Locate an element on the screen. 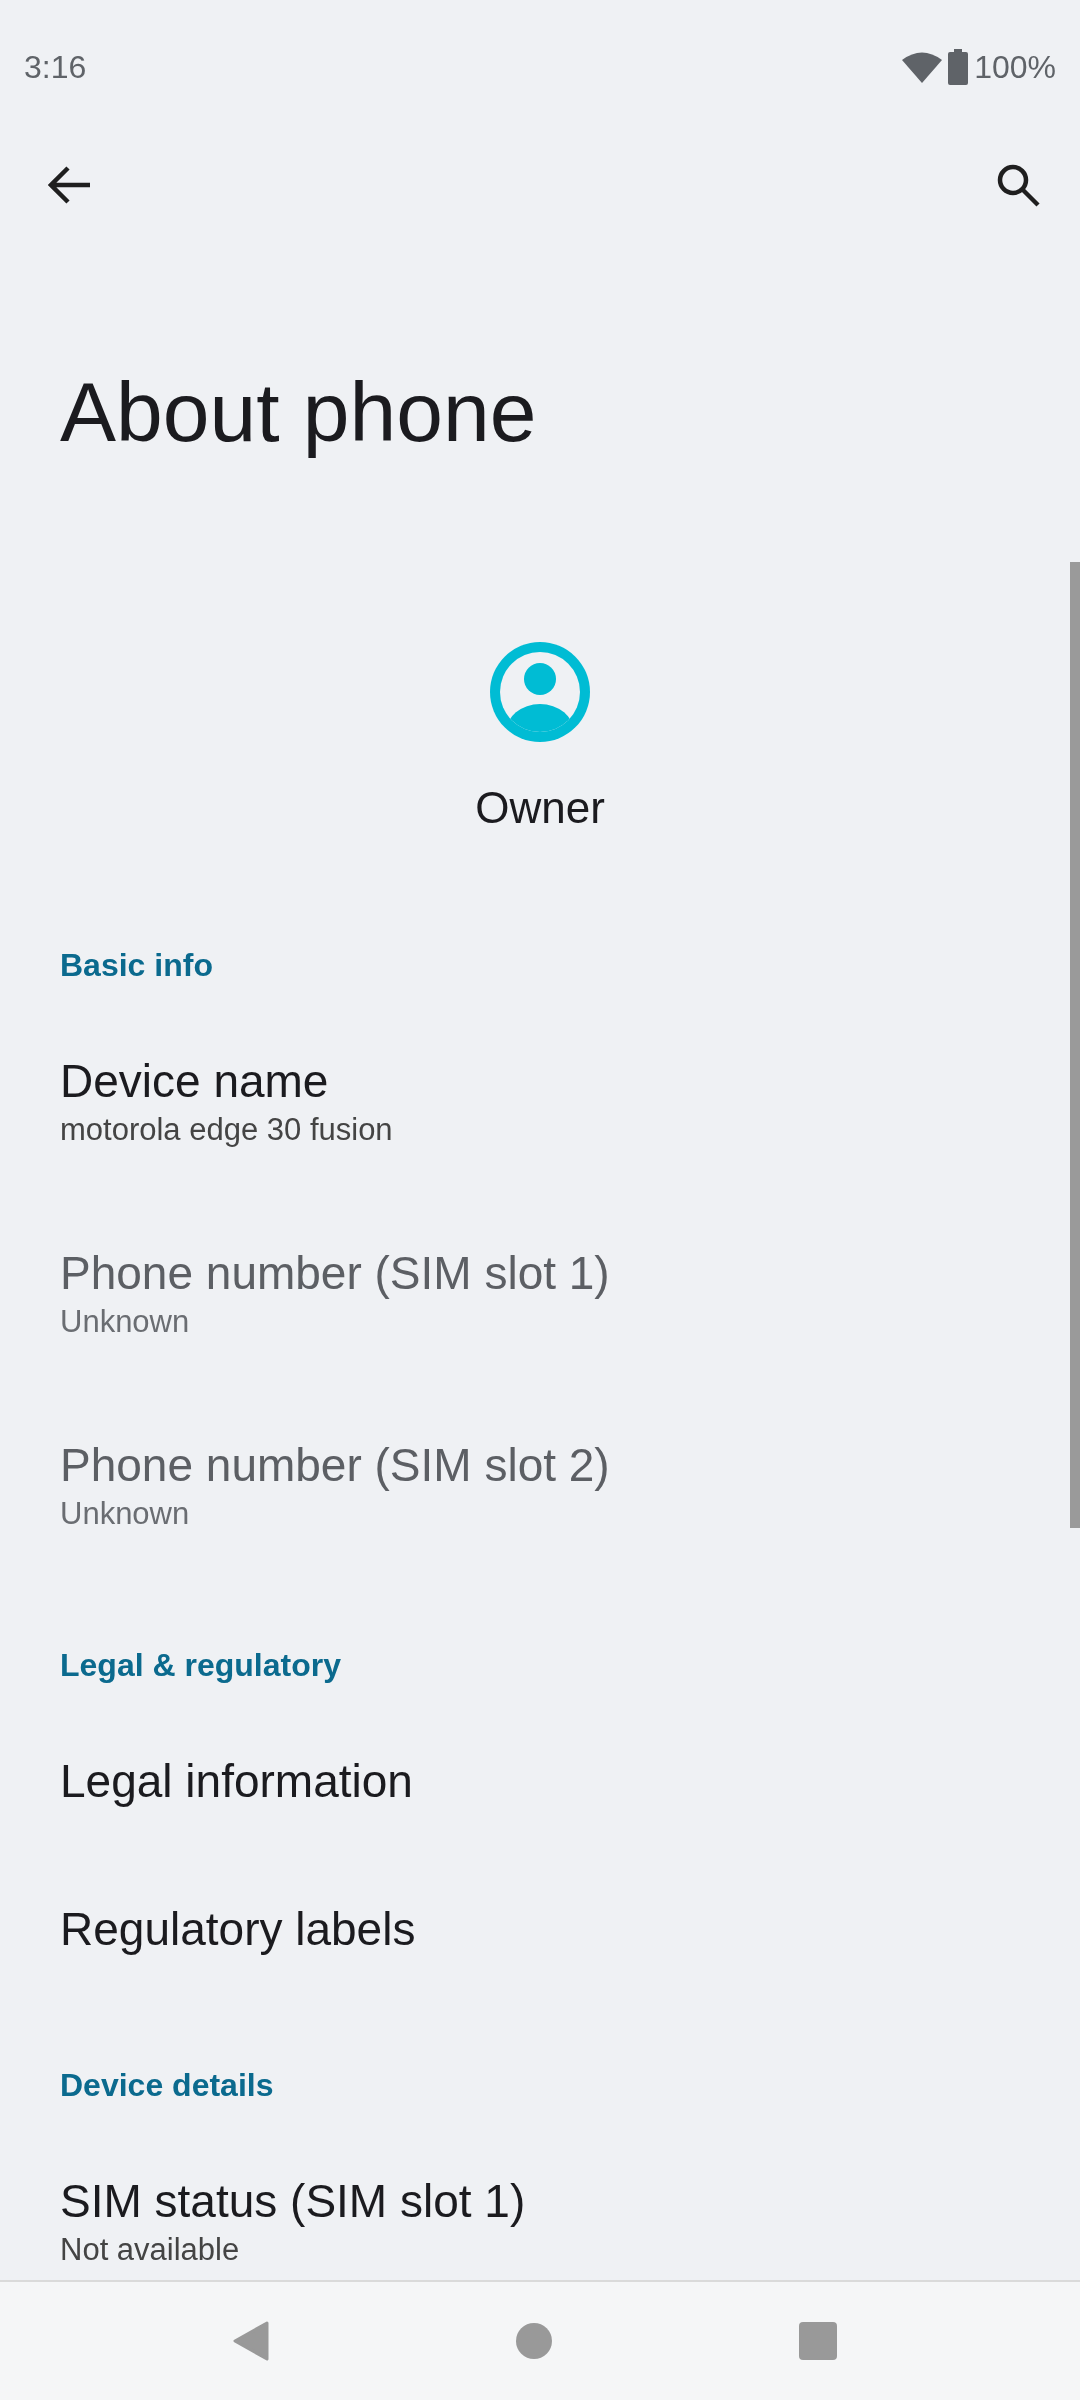 The width and height of the screenshot is (1080, 2400). setting-summary: motorola edge 30 fusion is located at coordinates (226, 1130).